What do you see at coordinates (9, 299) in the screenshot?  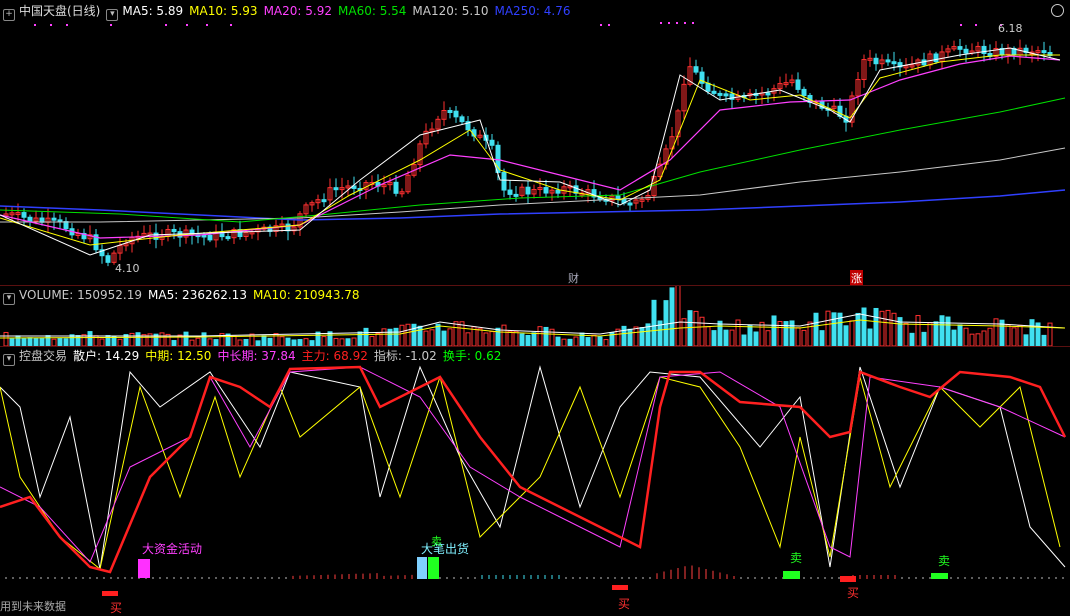 I see `volume-toggle-icon: ▾` at bounding box center [9, 299].